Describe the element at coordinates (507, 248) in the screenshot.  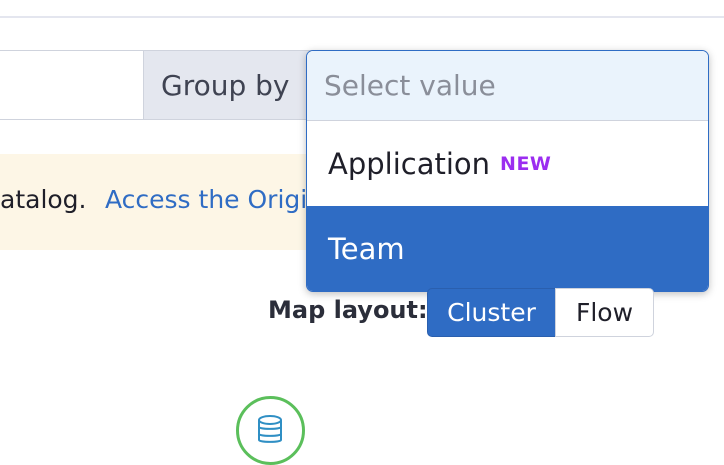
I see `option-team: Team` at that location.